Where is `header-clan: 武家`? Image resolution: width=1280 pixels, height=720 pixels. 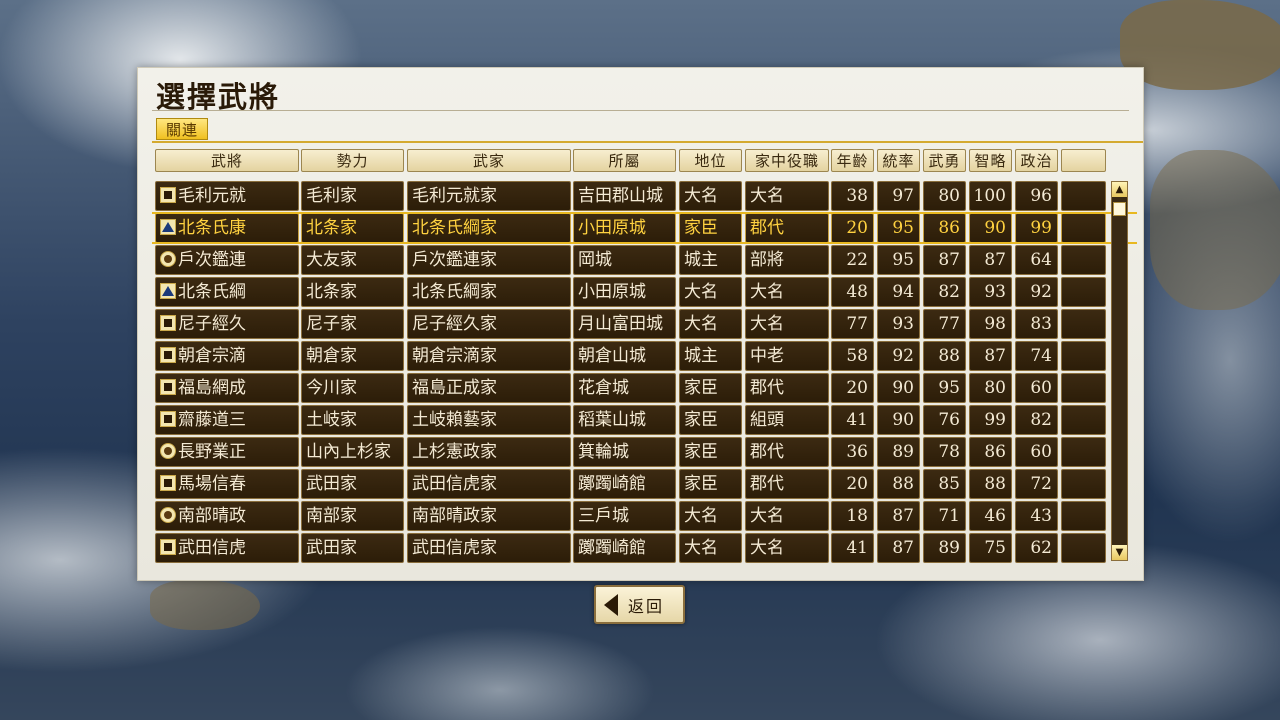
header-clan: 武家 is located at coordinates (489, 160).